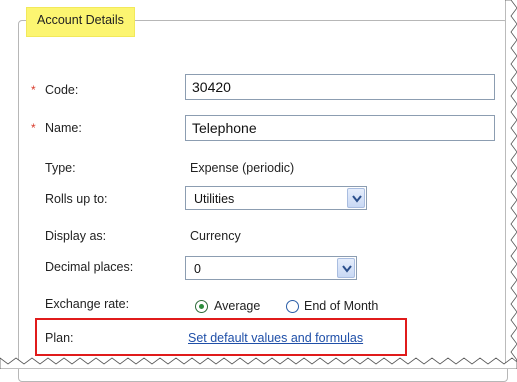 This screenshot has height=382, width=517. I want to click on decimal-places-label: Decimal places:, so click(89, 267).